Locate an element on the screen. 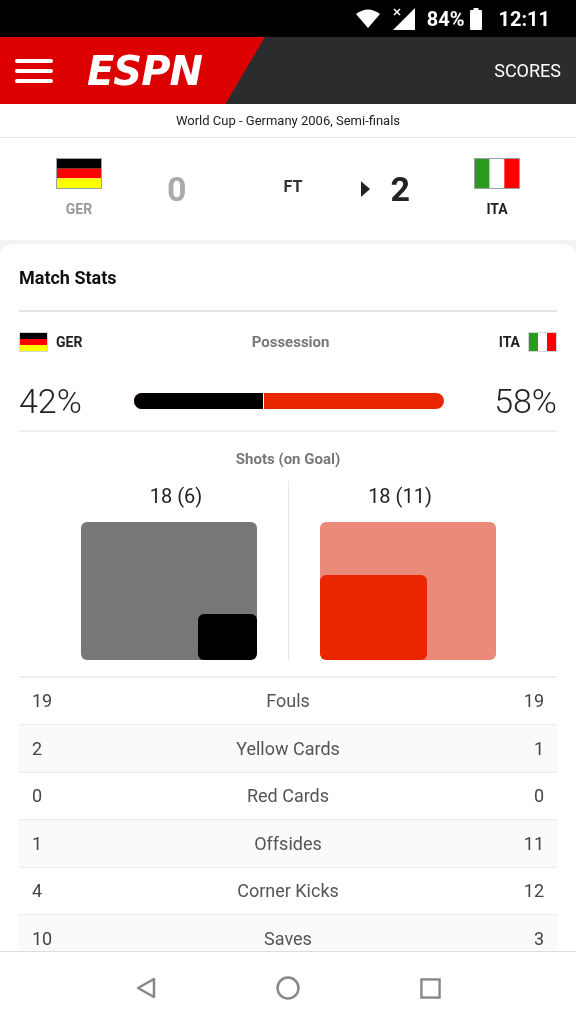  possession-value: 42% is located at coordinates (51, 401).